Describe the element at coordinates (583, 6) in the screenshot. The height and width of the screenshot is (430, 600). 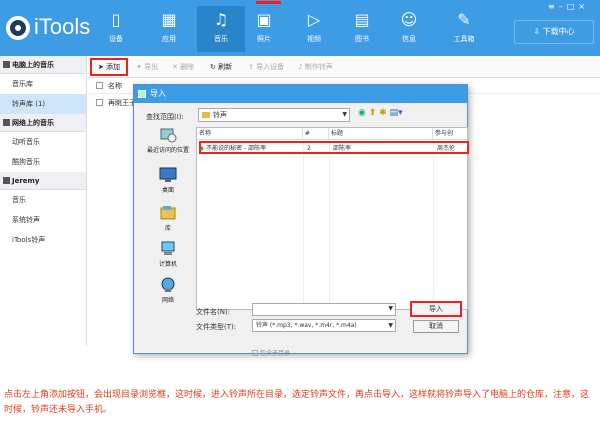
I see `close-icon: ×` at that location.